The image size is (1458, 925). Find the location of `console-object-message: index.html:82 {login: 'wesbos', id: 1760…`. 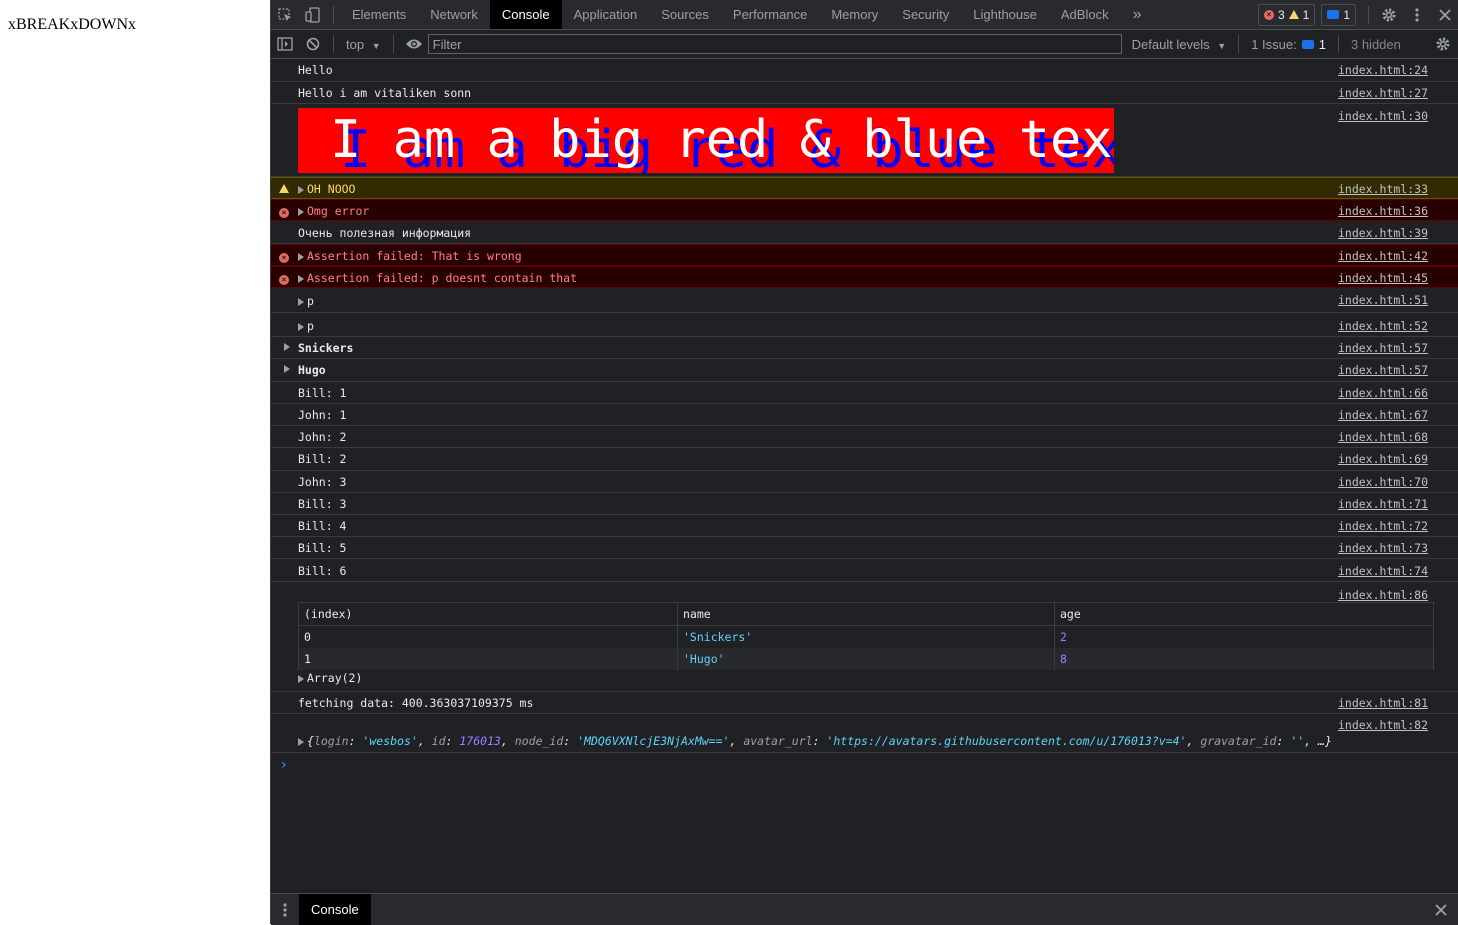

console-object-message: index.html:82 {login: 'wesbos', id: 1760… is located at coordinates (864, 733).